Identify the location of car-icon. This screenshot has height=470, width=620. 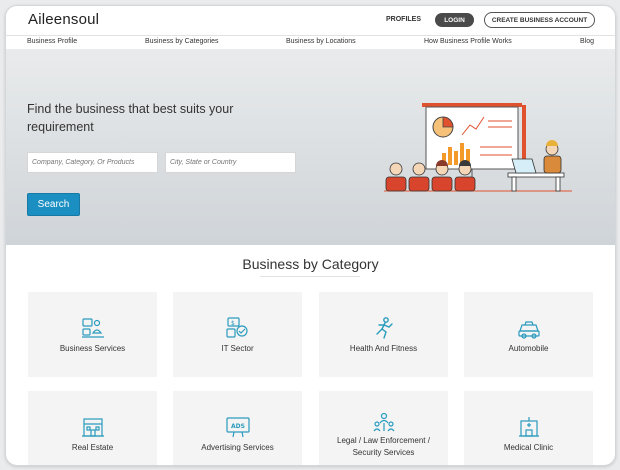
(528, 330).